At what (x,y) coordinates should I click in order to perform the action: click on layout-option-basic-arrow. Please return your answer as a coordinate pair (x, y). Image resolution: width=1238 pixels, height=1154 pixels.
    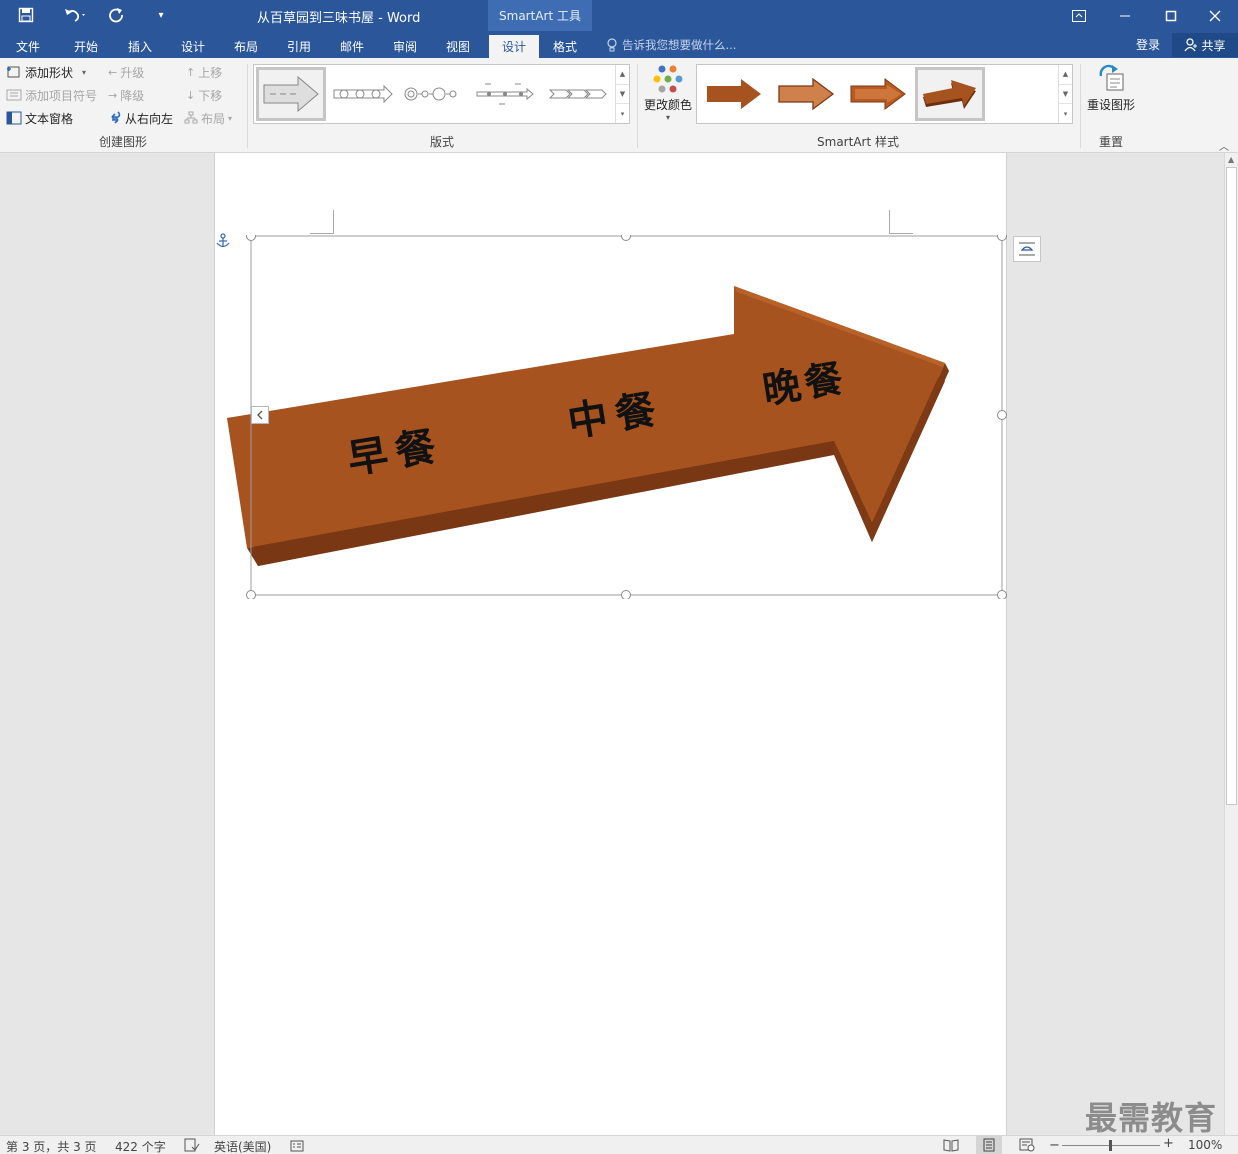
    Looking at the image, I should click on (291, 94).